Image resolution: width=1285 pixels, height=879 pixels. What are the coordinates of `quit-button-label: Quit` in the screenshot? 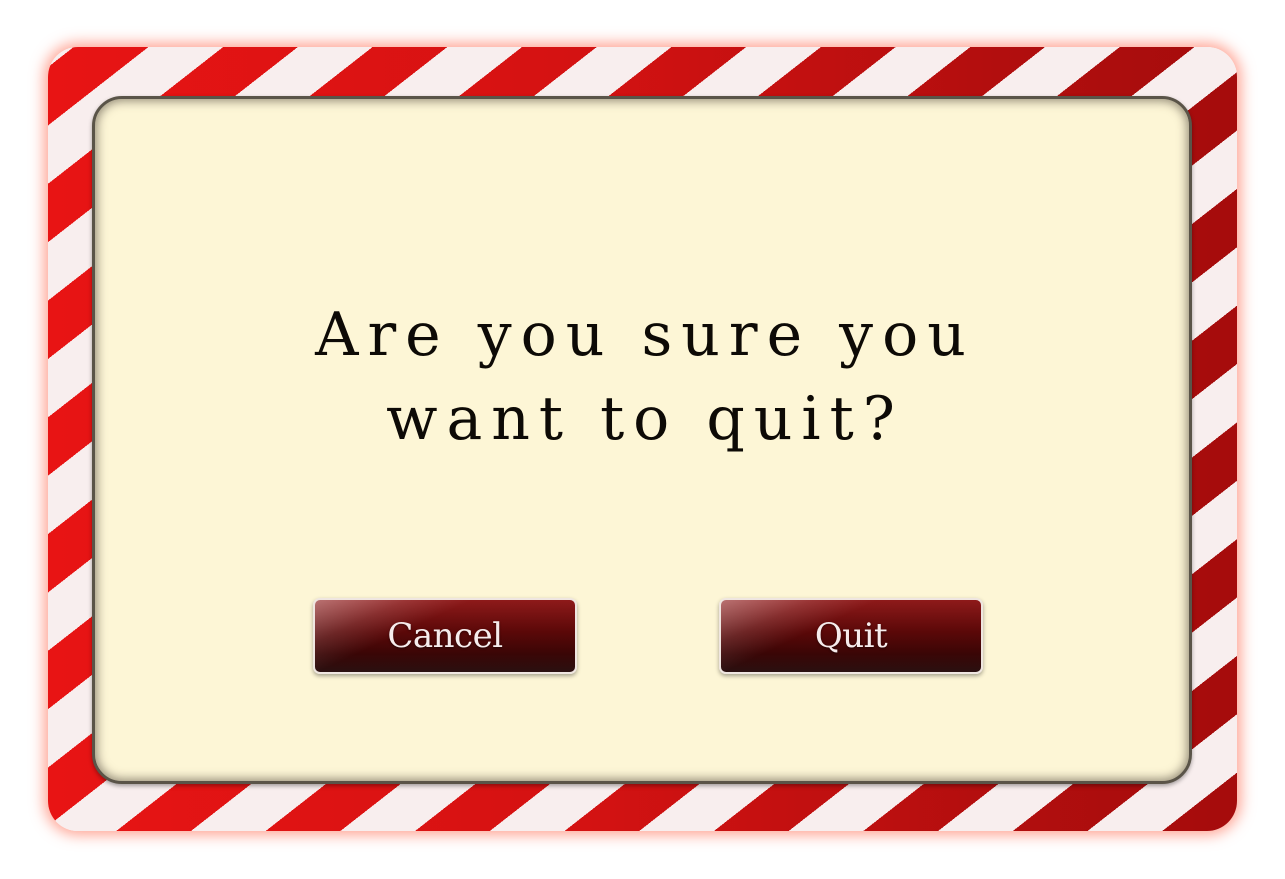 It's located at (851, 636).